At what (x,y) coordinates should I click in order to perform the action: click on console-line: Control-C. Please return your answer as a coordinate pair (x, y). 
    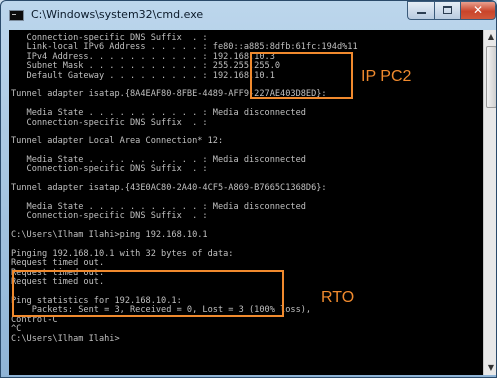
    Looking at the image, I should click on (34, 319).